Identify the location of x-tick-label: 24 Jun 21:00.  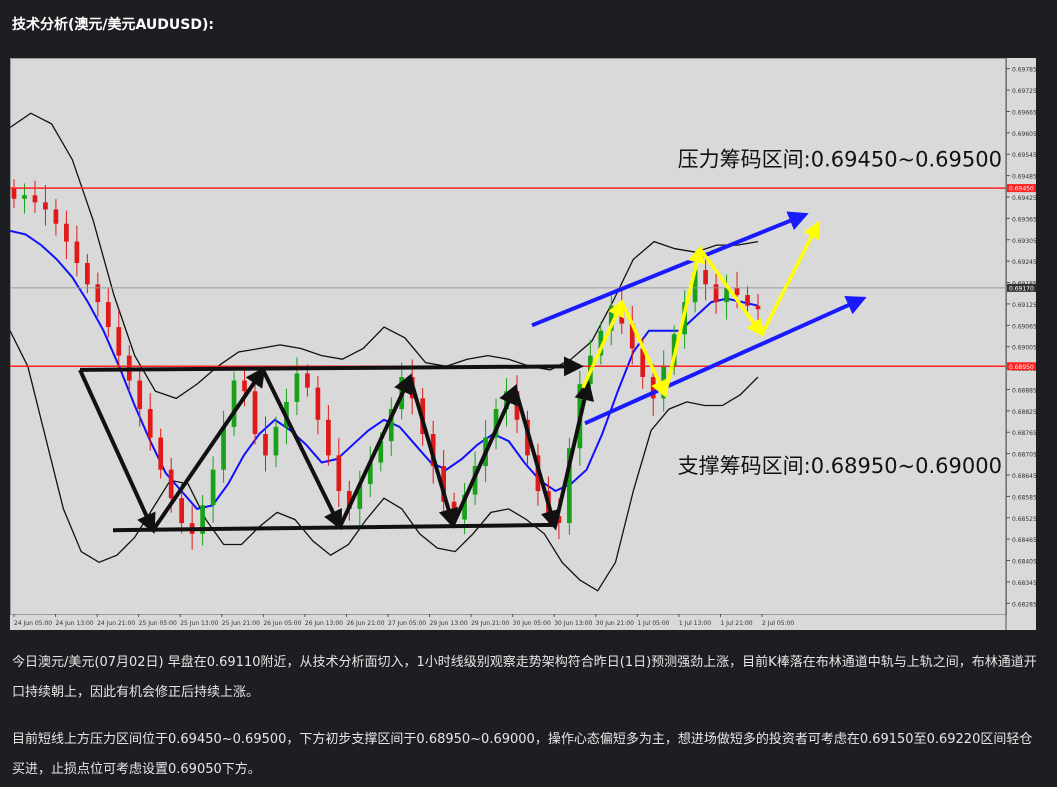
(116, 623).